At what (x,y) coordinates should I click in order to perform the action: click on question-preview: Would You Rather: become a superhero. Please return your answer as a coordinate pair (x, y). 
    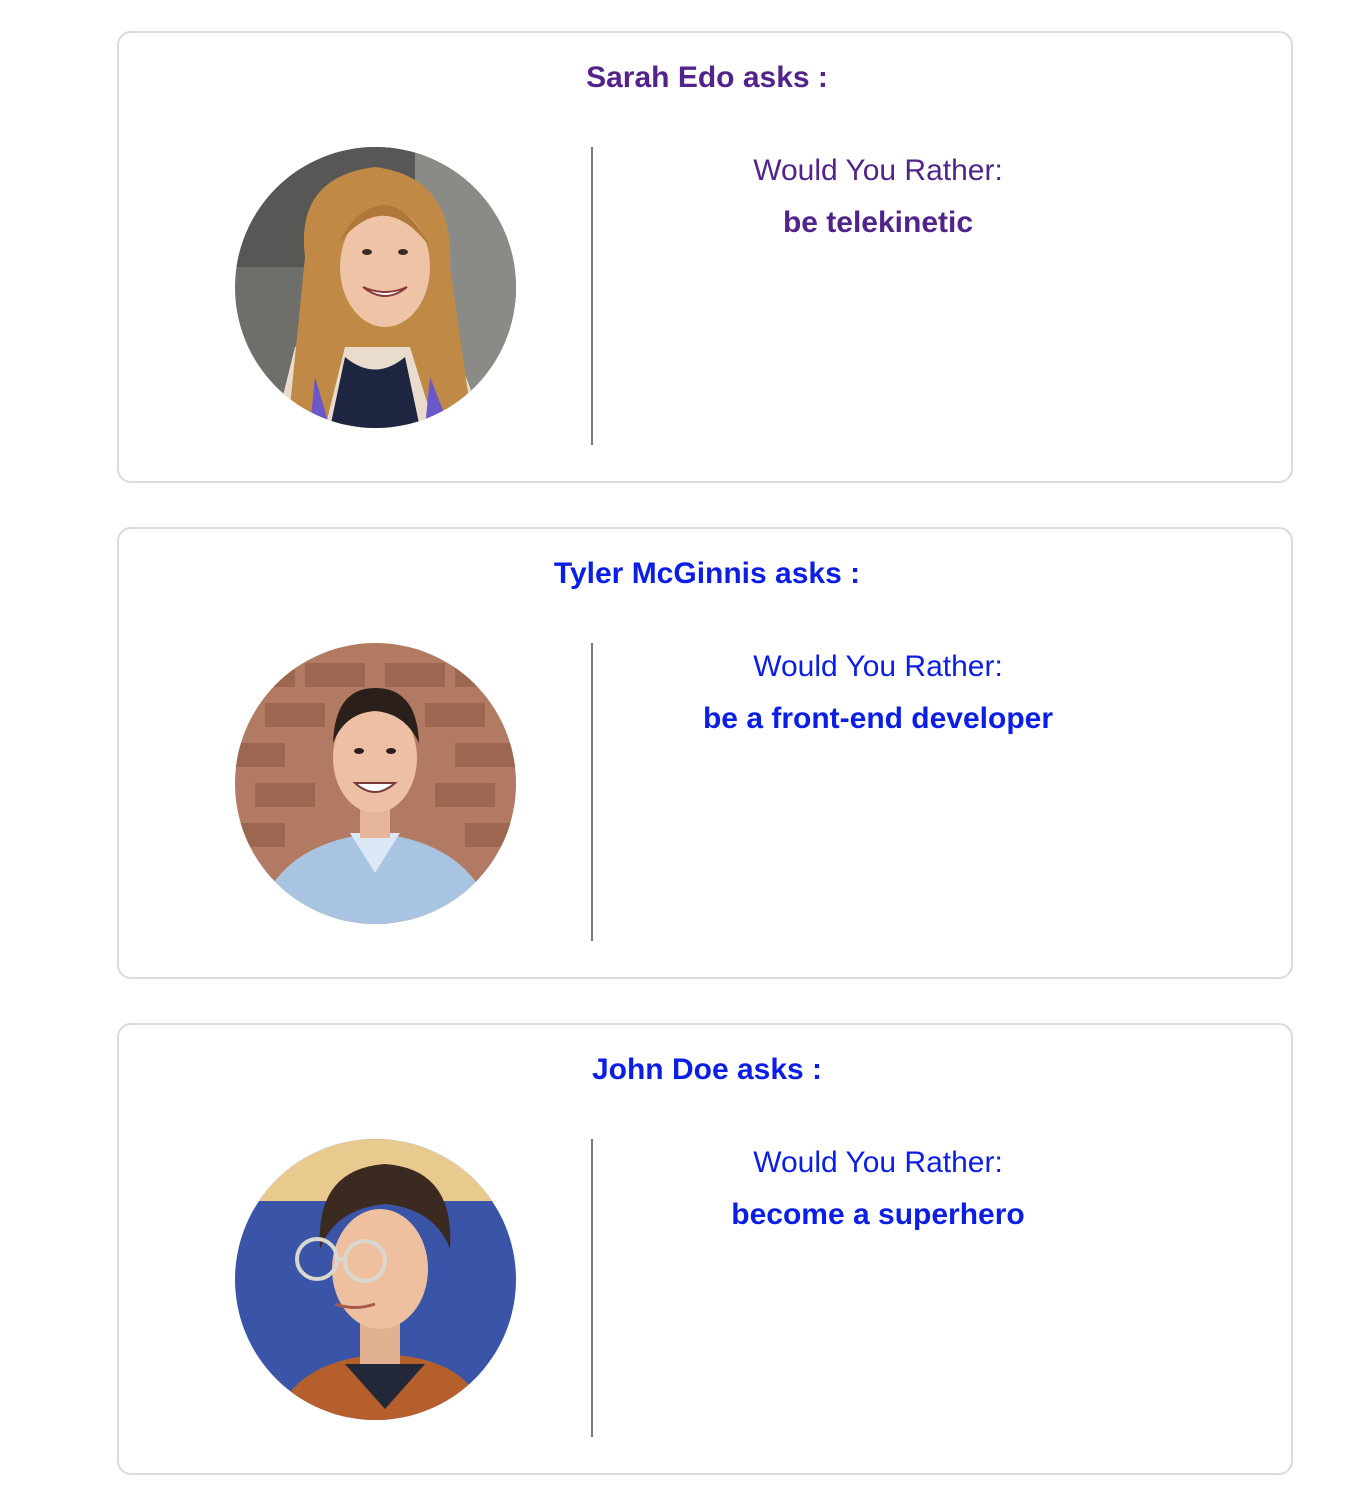
    Looking at the image, I should click on (878, 1189).